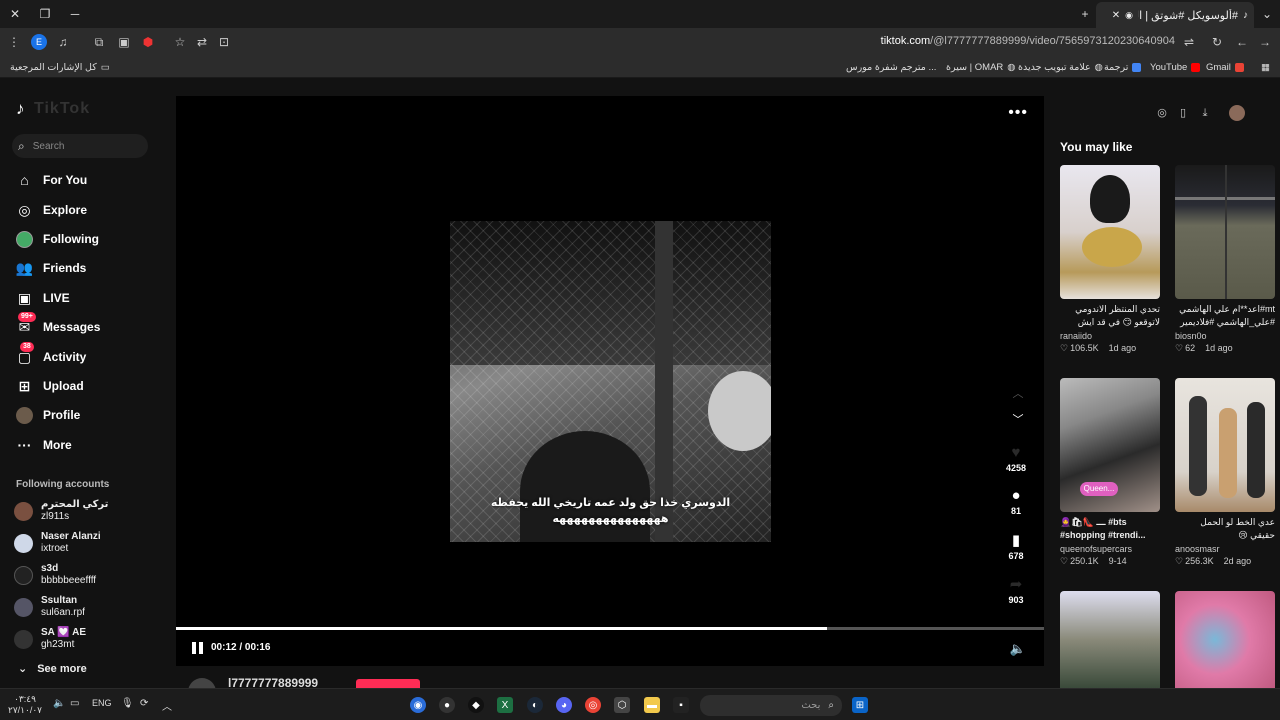  Describe the element at coordinates (15, 14) in the screenshot. I see `close-window-icon: ✕` at that location.